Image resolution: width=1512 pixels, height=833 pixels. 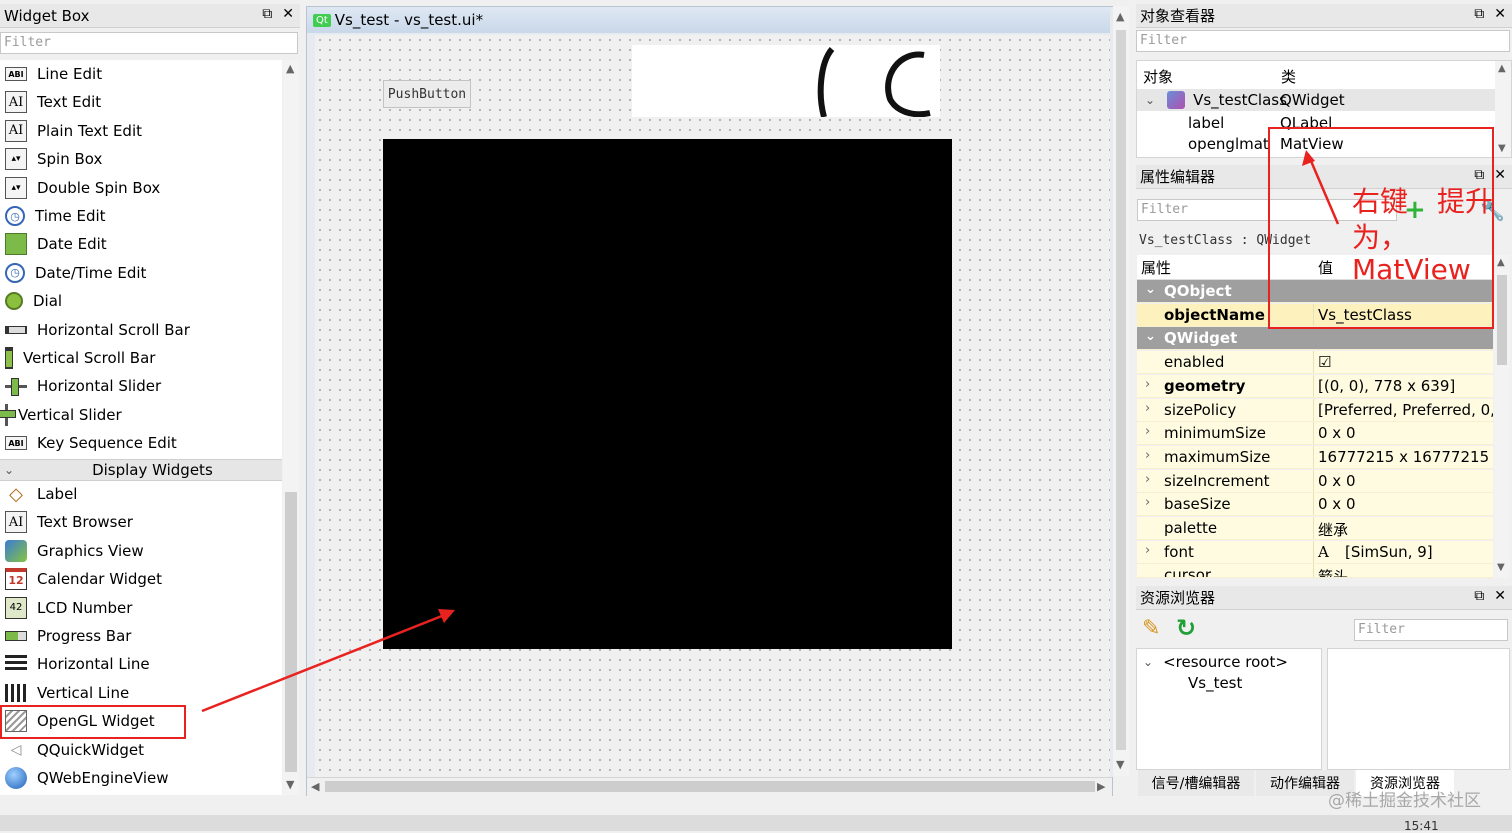 I want to click on widget-item-dial: Dial, so click(x=141, y=301).